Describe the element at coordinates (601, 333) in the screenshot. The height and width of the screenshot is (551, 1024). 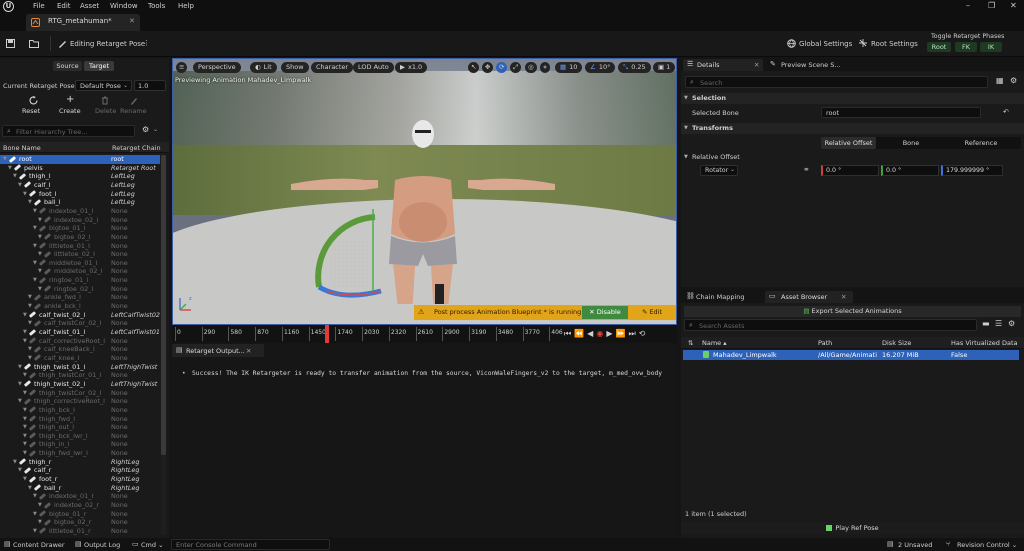
I see `record-icon: ◉` at that location.